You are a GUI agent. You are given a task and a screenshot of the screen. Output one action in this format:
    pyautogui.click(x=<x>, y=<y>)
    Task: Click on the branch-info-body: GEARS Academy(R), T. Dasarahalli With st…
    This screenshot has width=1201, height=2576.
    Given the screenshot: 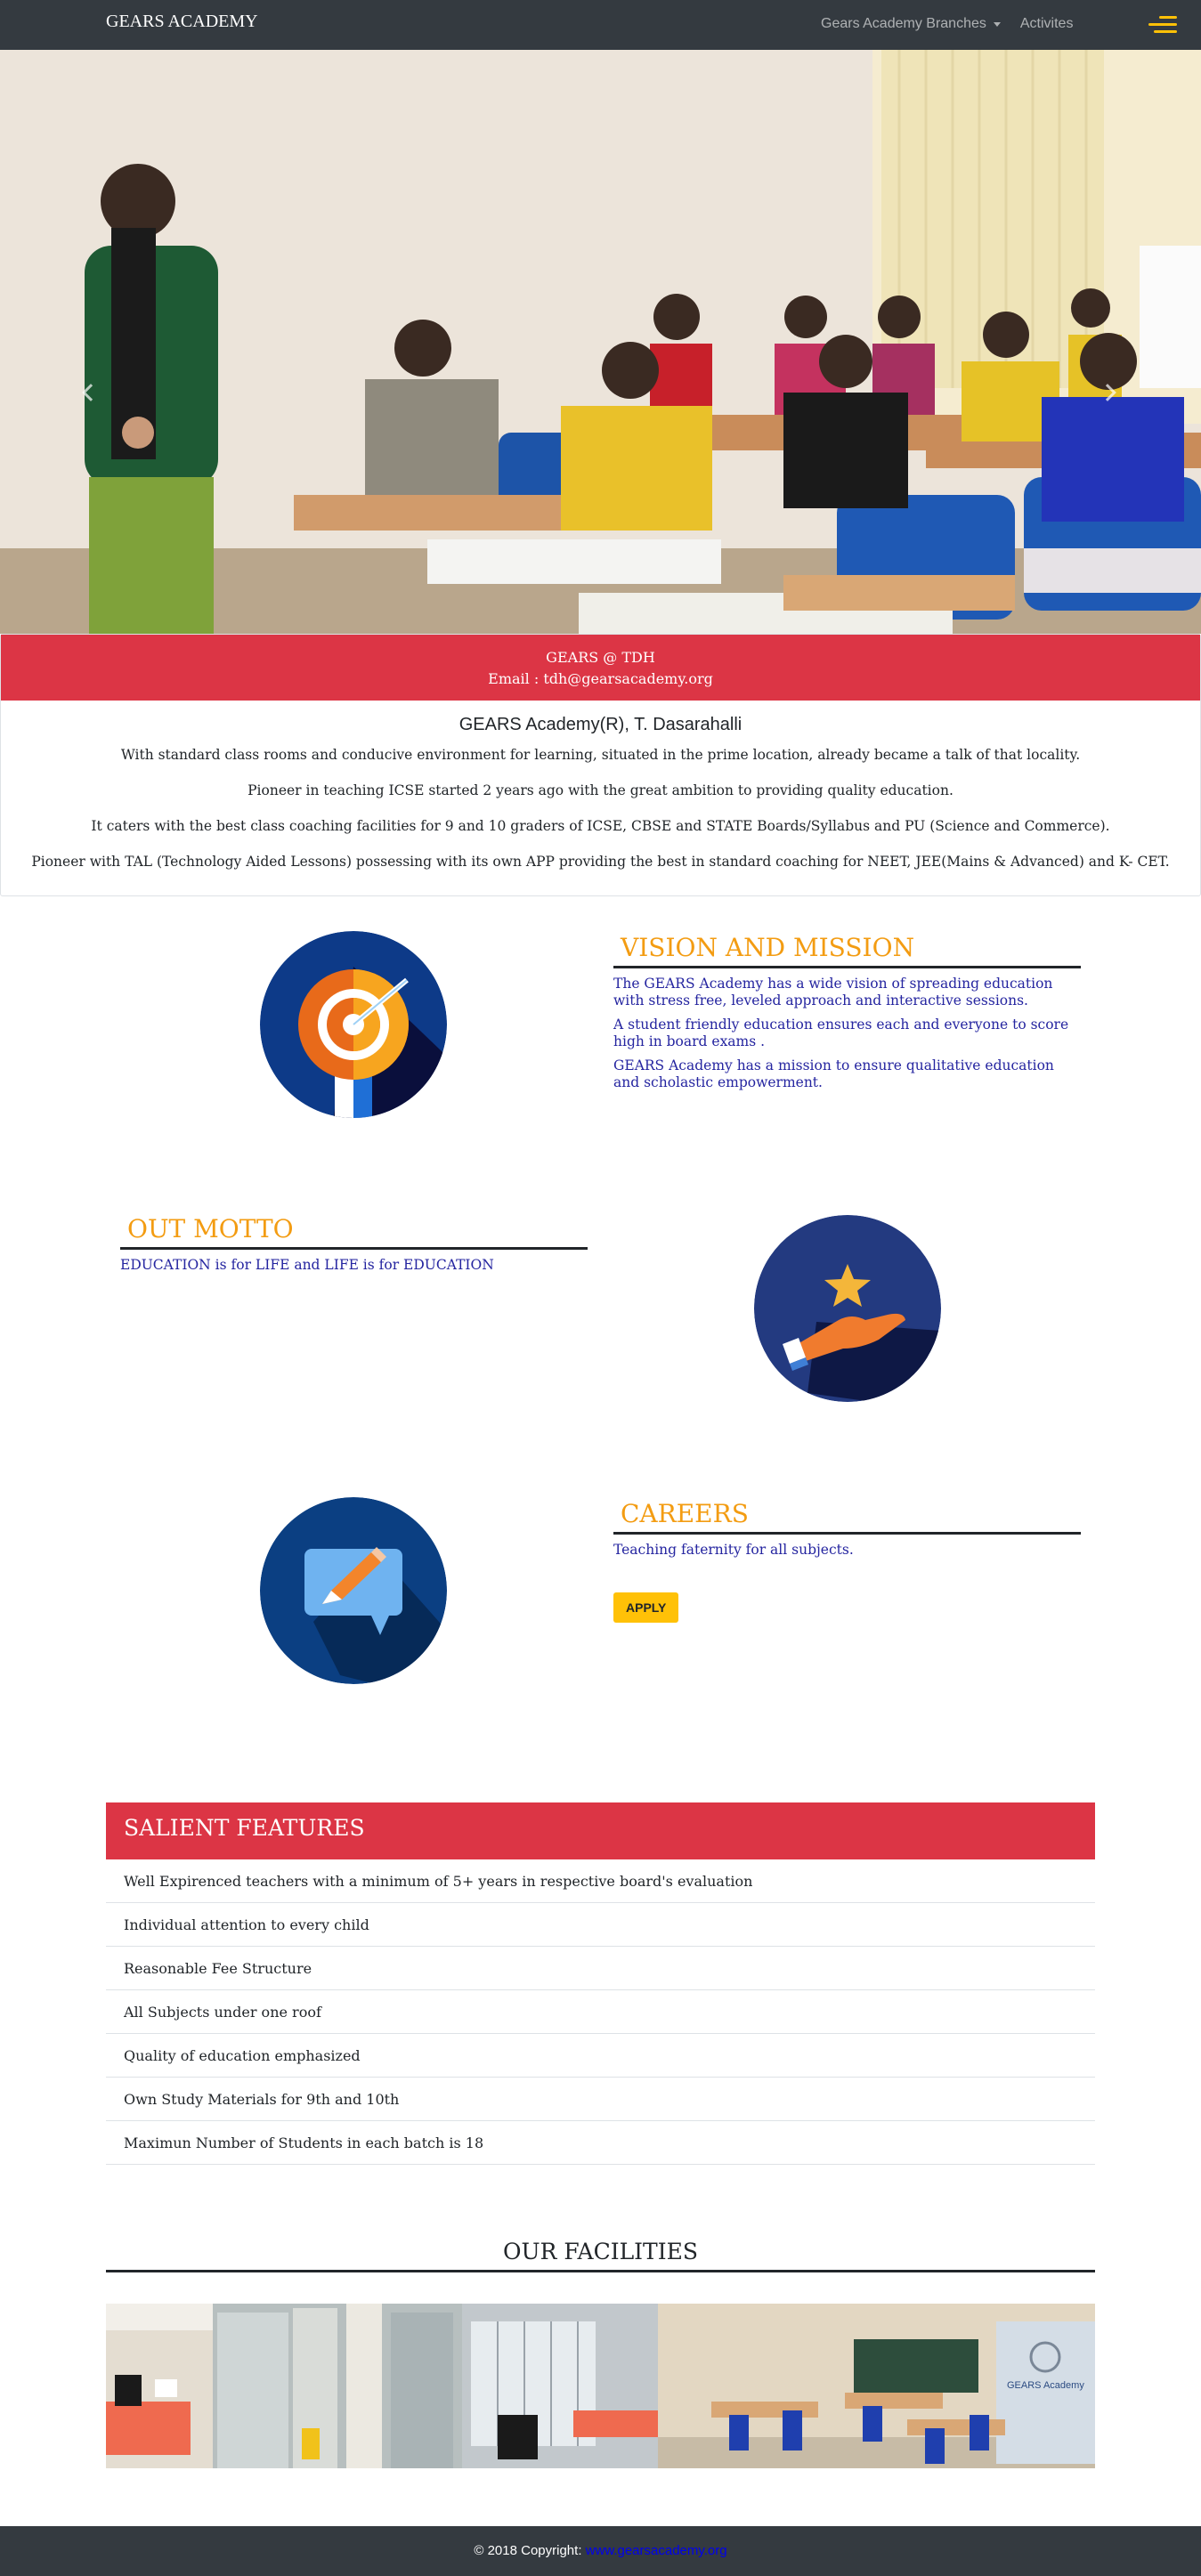 What is the action you would take?
    pyautogui.click(x=600, y=786)
    